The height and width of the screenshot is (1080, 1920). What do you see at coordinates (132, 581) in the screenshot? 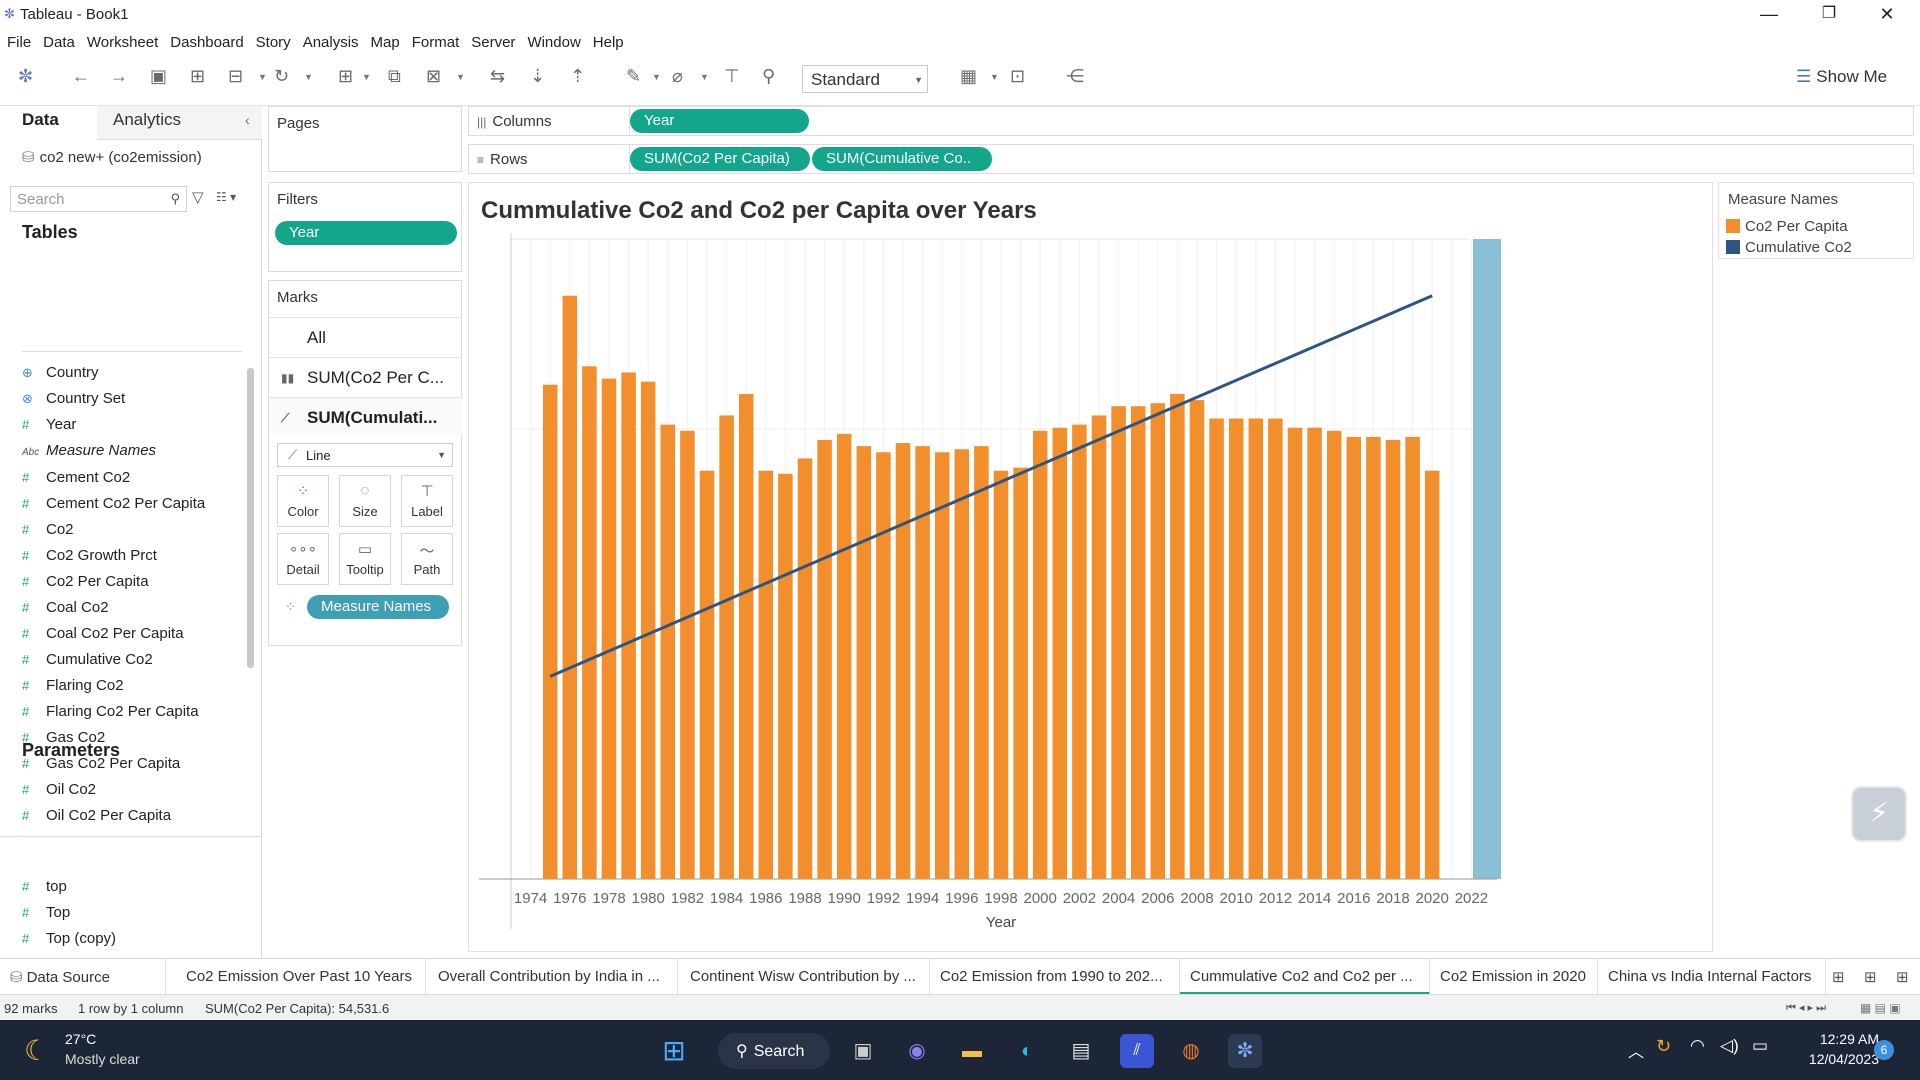
I see `field-item: # Co2 Per Capita` at bounding box center [132, 581].